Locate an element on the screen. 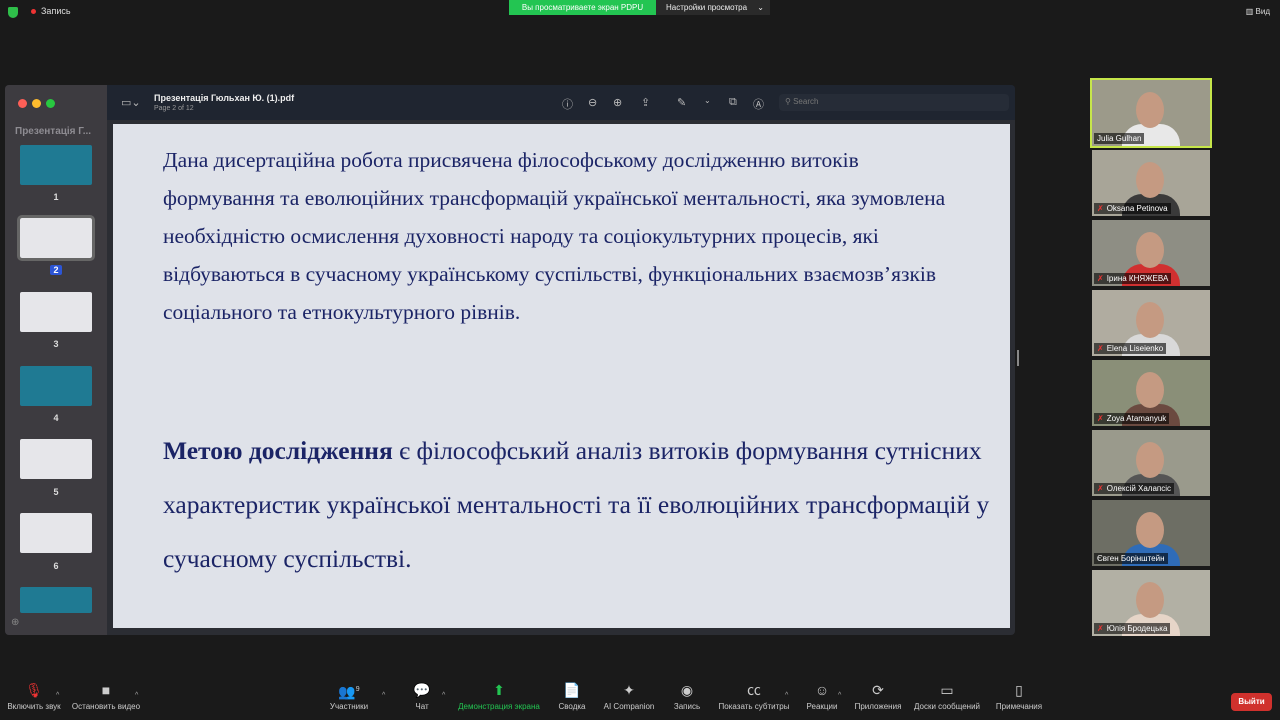  chat-button: 💬 Чат is located at coordinates (422, 695).